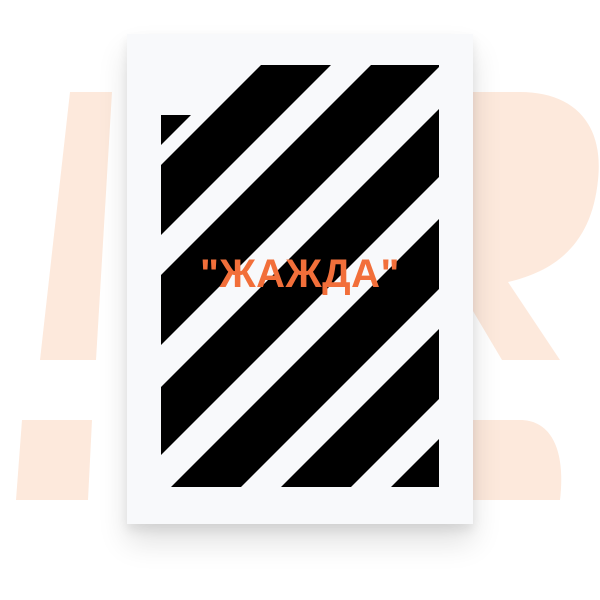 Image resolution: width=600 pixels, height=600 pixels. What do you see at coordinates (516, 460) in the screenshot?
I see `background-letter-right-leg` at bounding box center [516, 460].